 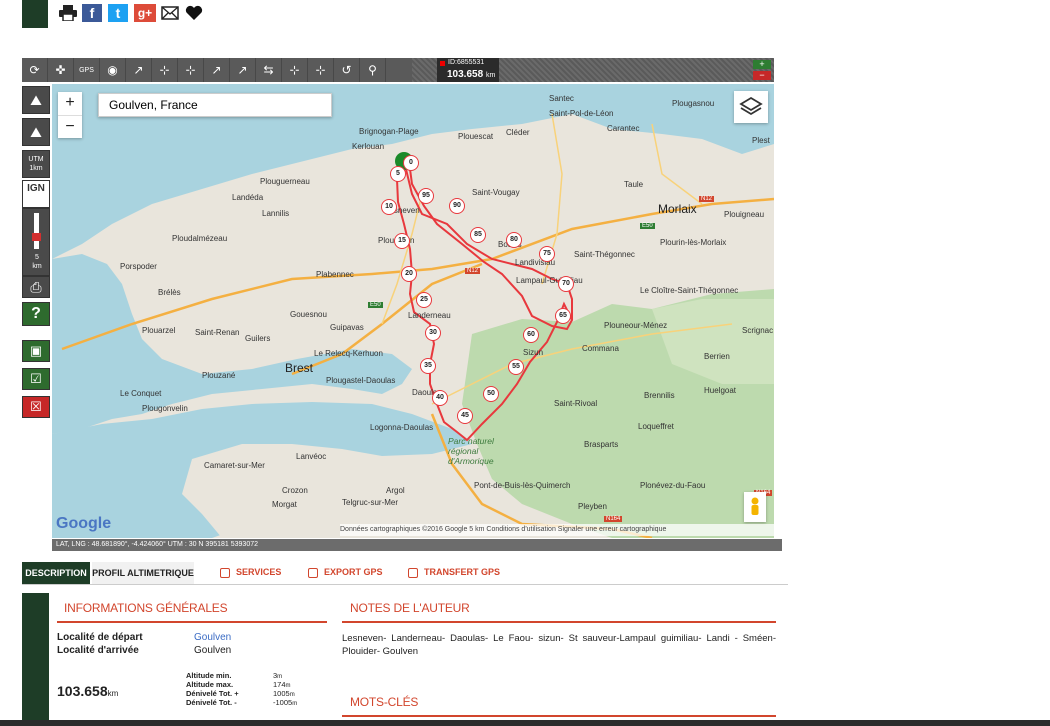 What do you see at coordinates (454, 573) in the screenshot?
I see `transfert-gps-link: TRANSFERT GPS` at bounding box center [454, 573].